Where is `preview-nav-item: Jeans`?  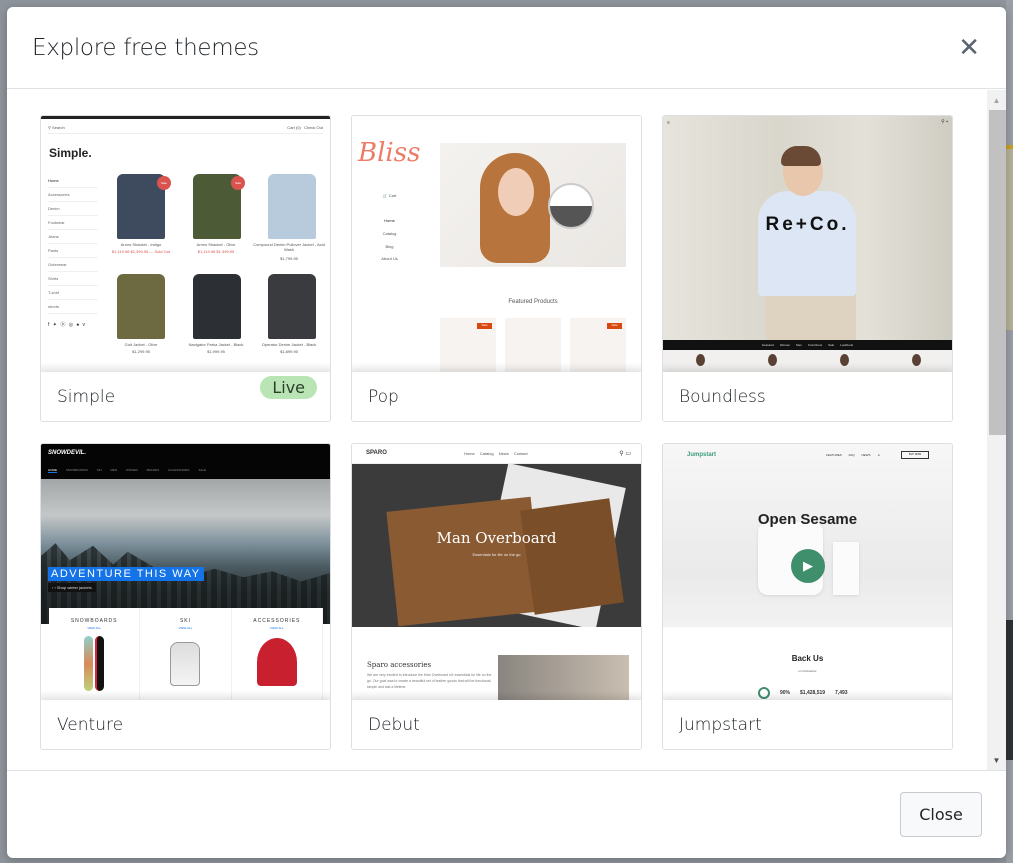
preview-nav-item: Jeans is located at coordinates (73, 237).